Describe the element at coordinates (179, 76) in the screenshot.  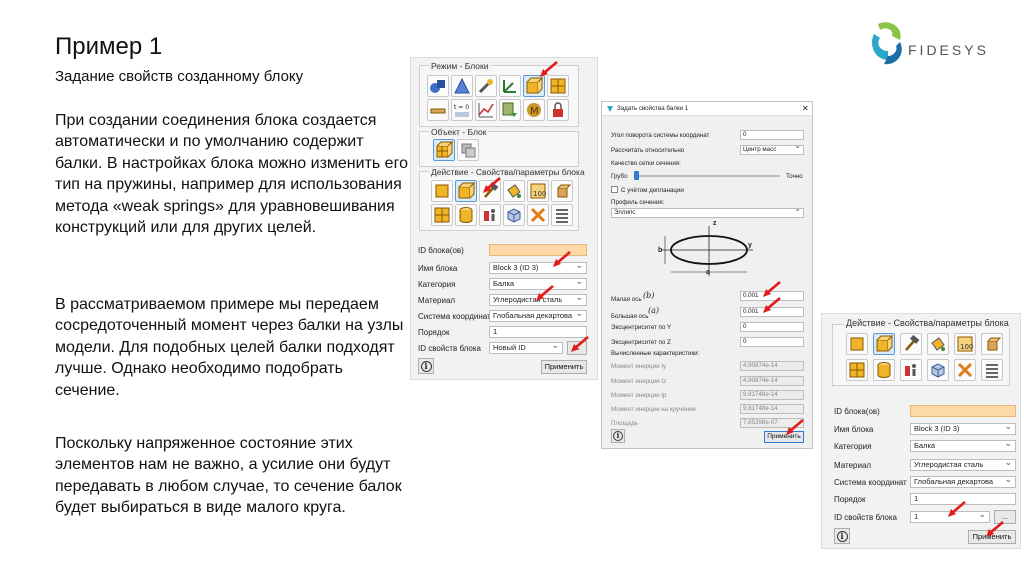
I see `slide-subtitle: Задание свойств созданному блоку` at that location.